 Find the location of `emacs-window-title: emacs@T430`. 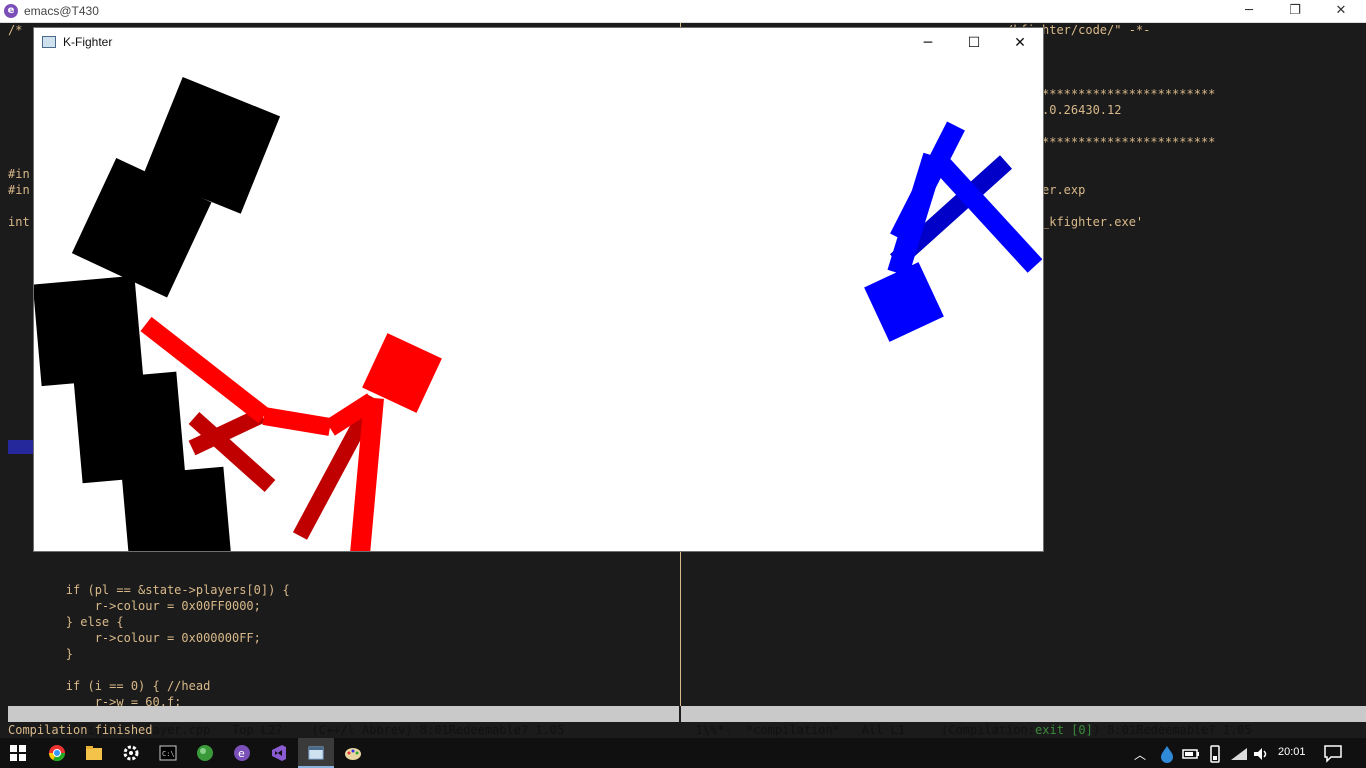

emacs-window-title: emacs@T430 is located at coordinates (61, 11).